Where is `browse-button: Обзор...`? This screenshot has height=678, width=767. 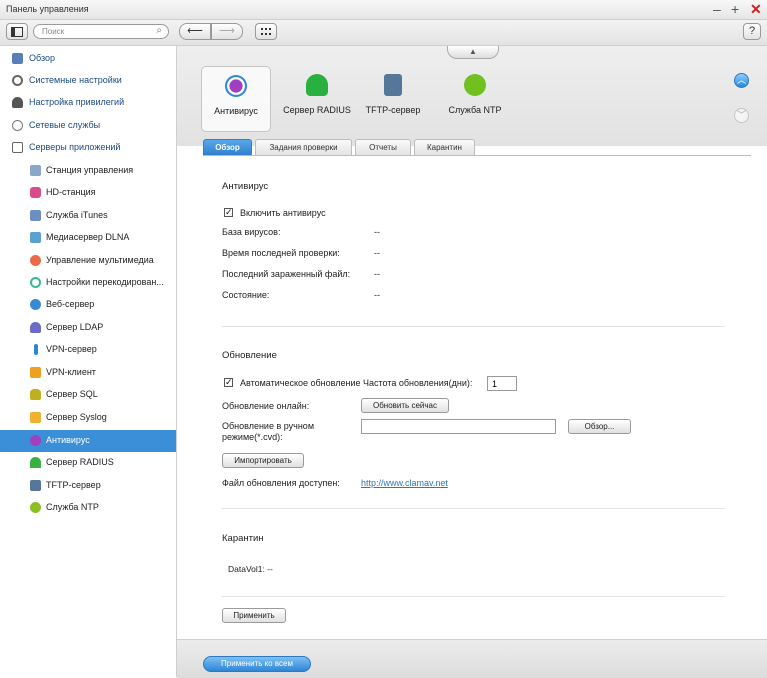 browse-button: Обзор... is located at coordinates (599, 426).